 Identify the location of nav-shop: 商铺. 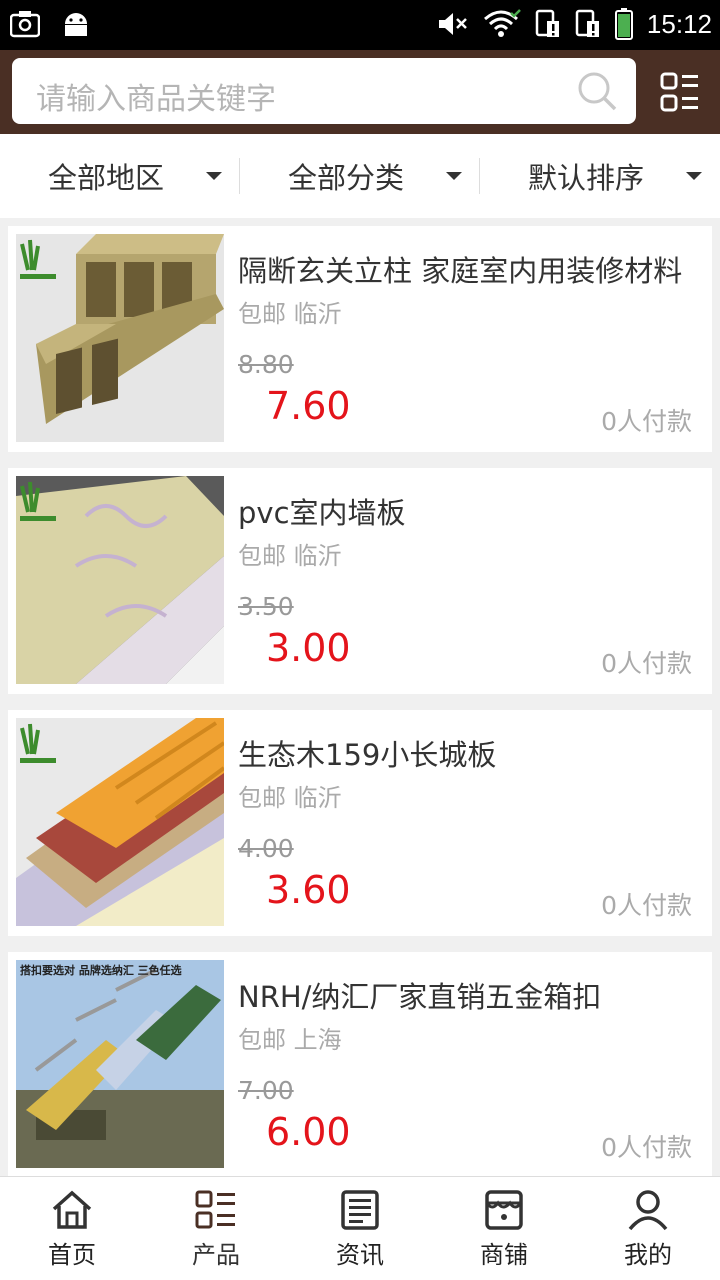
(504, 1228).